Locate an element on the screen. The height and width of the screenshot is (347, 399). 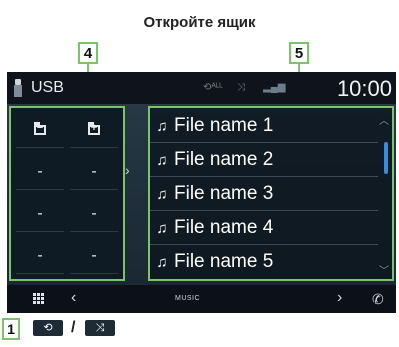
panel-toggle-arrow: › is located at coordinates (127, 170).